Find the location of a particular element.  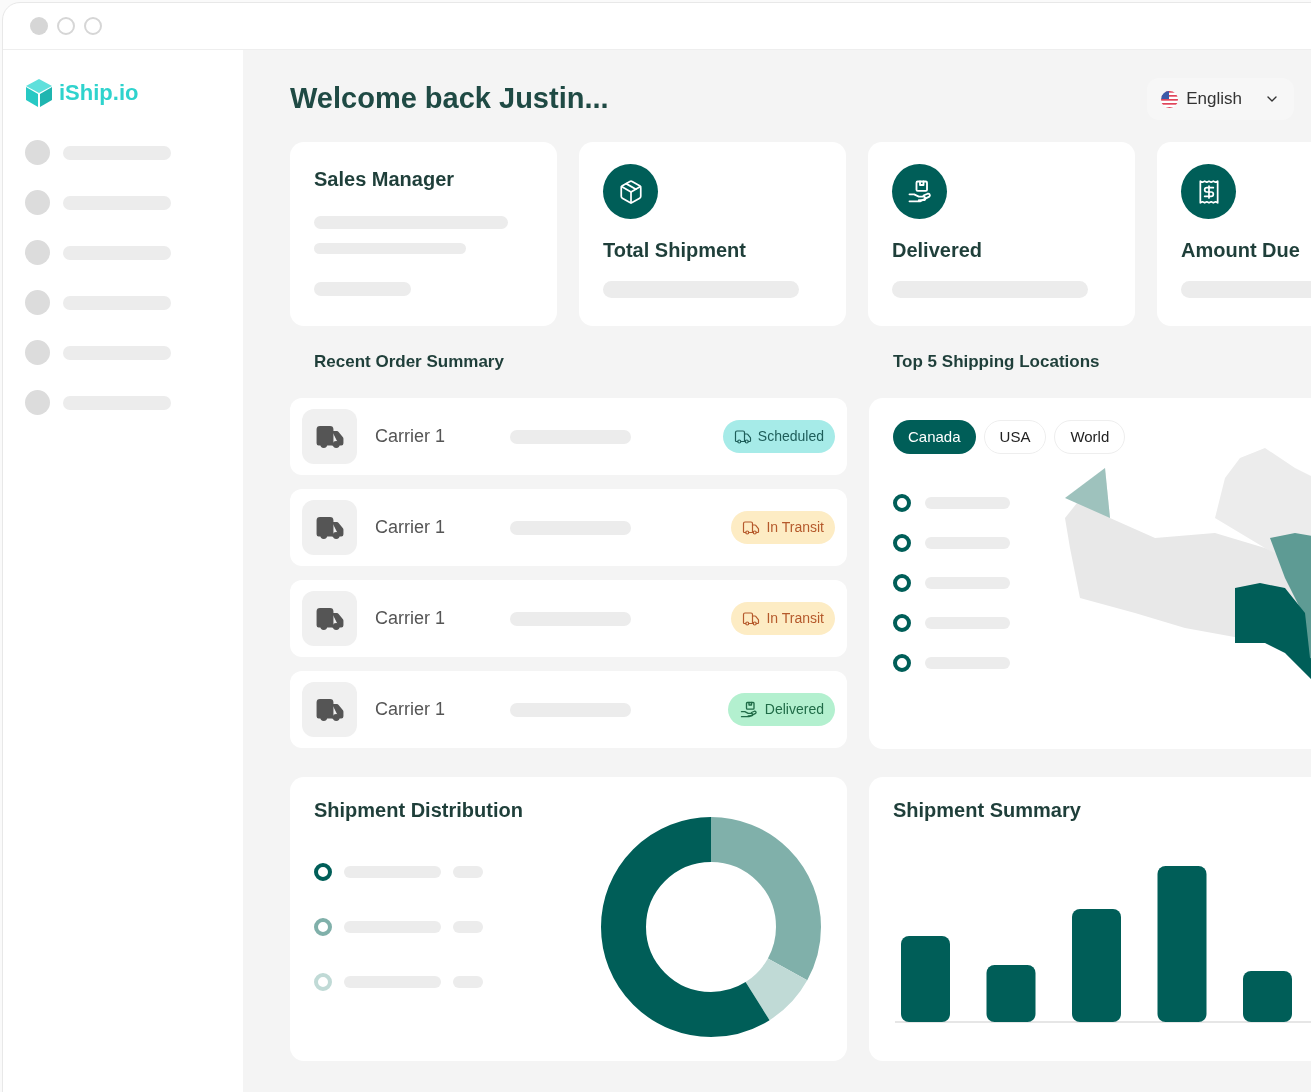

card-title: Shipment Summary is located at coordinates (987, 810).